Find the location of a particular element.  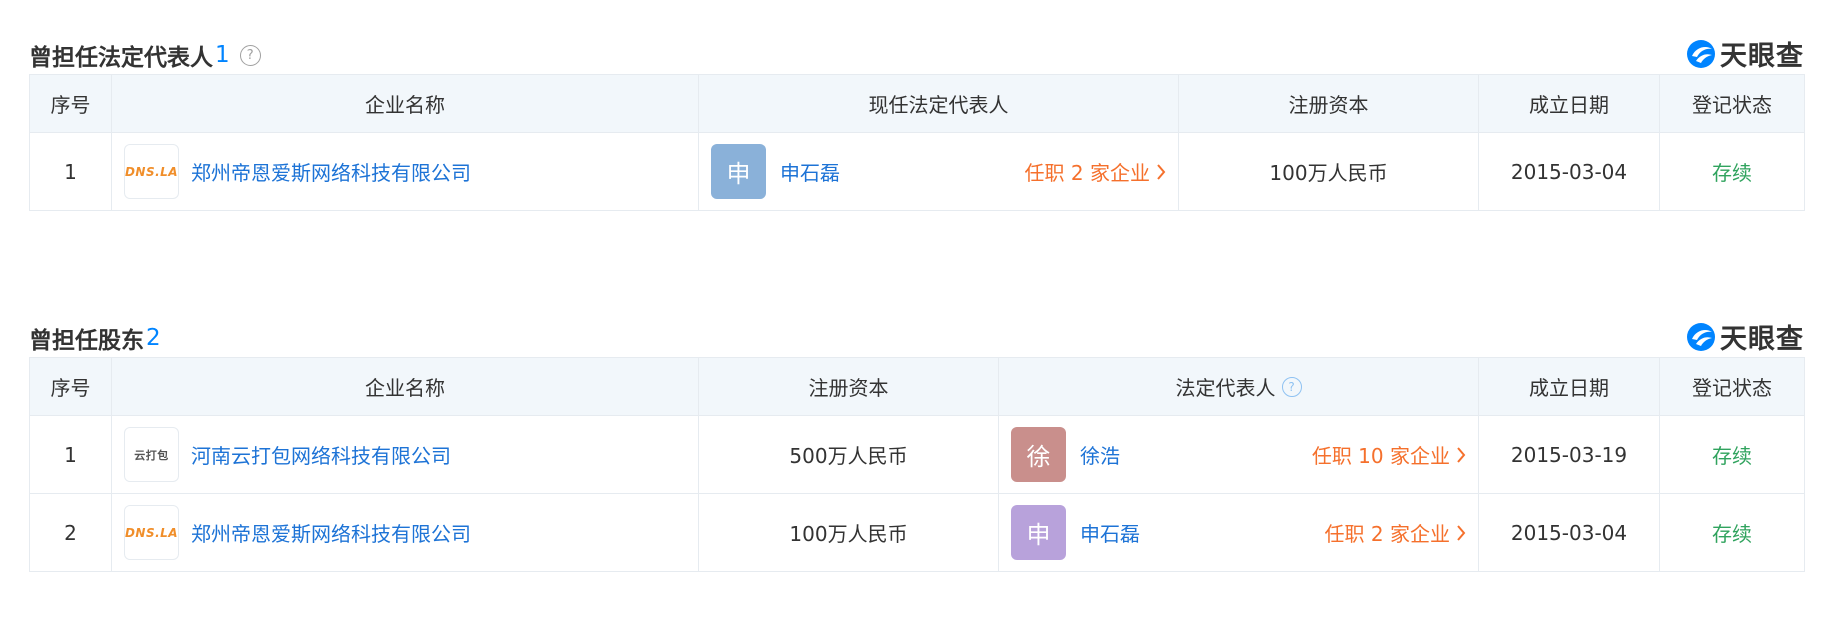

company-logo-text: 云打包 is located at coordinates (151, 455).